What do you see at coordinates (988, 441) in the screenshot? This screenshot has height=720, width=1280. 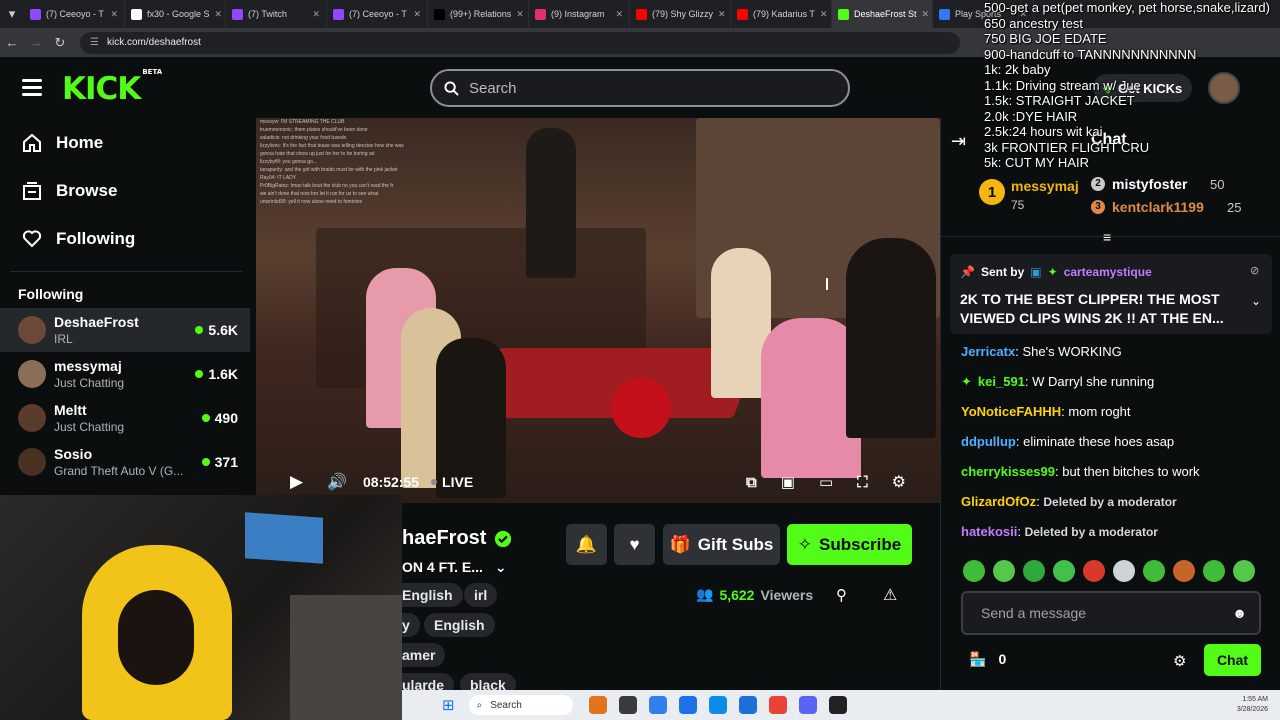 I see `chat-username: ddpullup` at bounding box center [988, 441].